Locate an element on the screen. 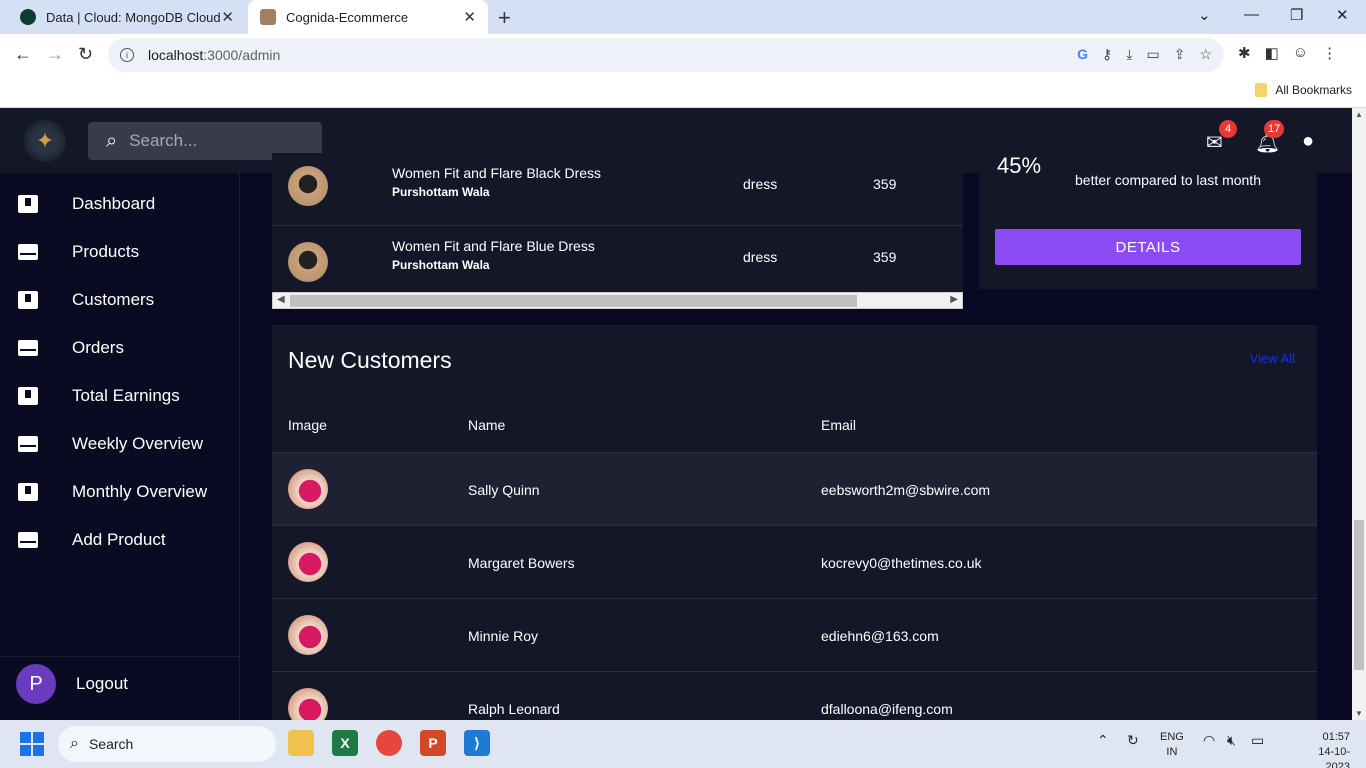 The image size is (1366, 768). info-icon: i is located at coordinates (127, 55).